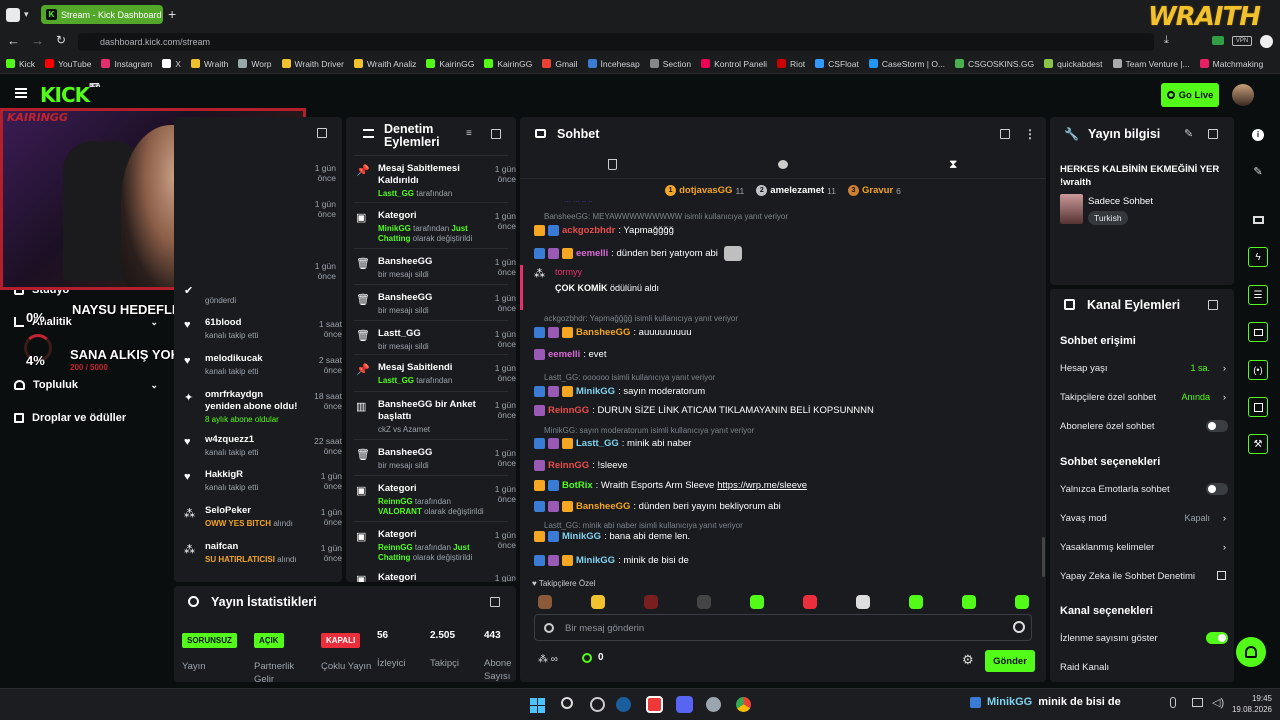 The height and width of the screenshot is (720, 1280). Describe the element at coordinates (1019, 627) in the screenshot. I see `emoji-picker-icon` at that location.